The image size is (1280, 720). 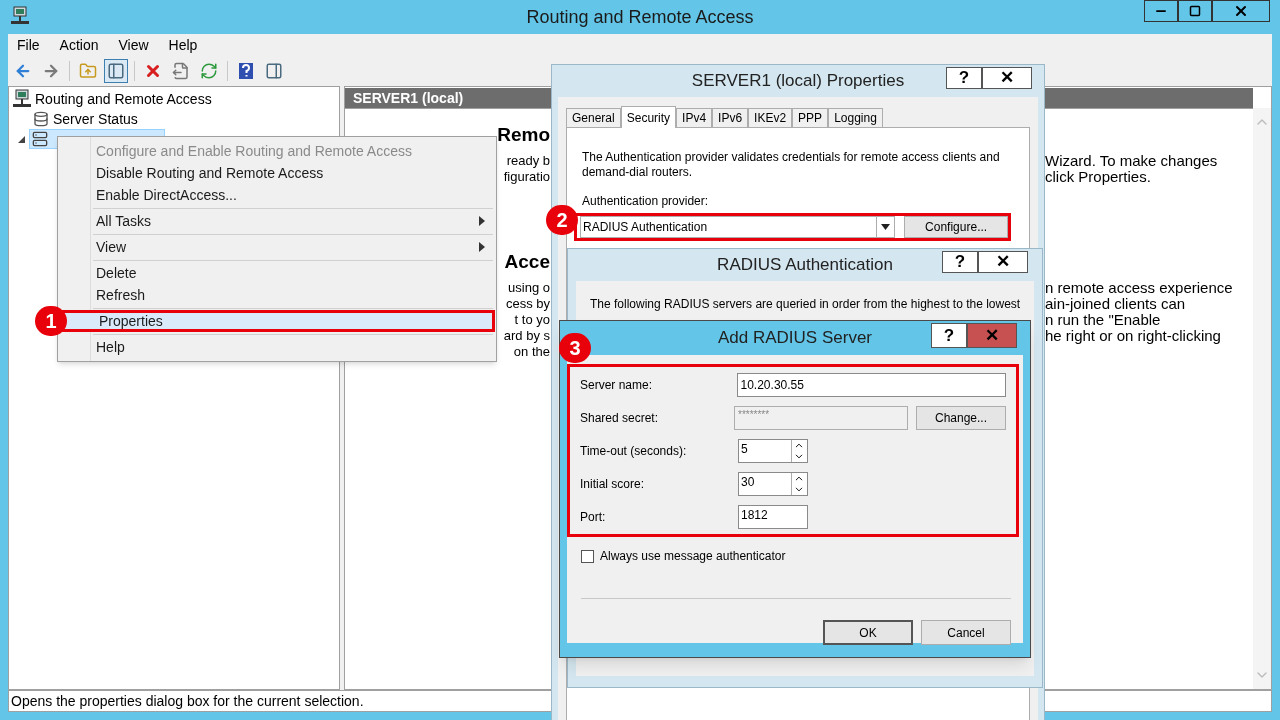 What do you see at coordinates (528, 161) in the screenshot?
I see `description-text: ready b` at bounding box center [528, 161].